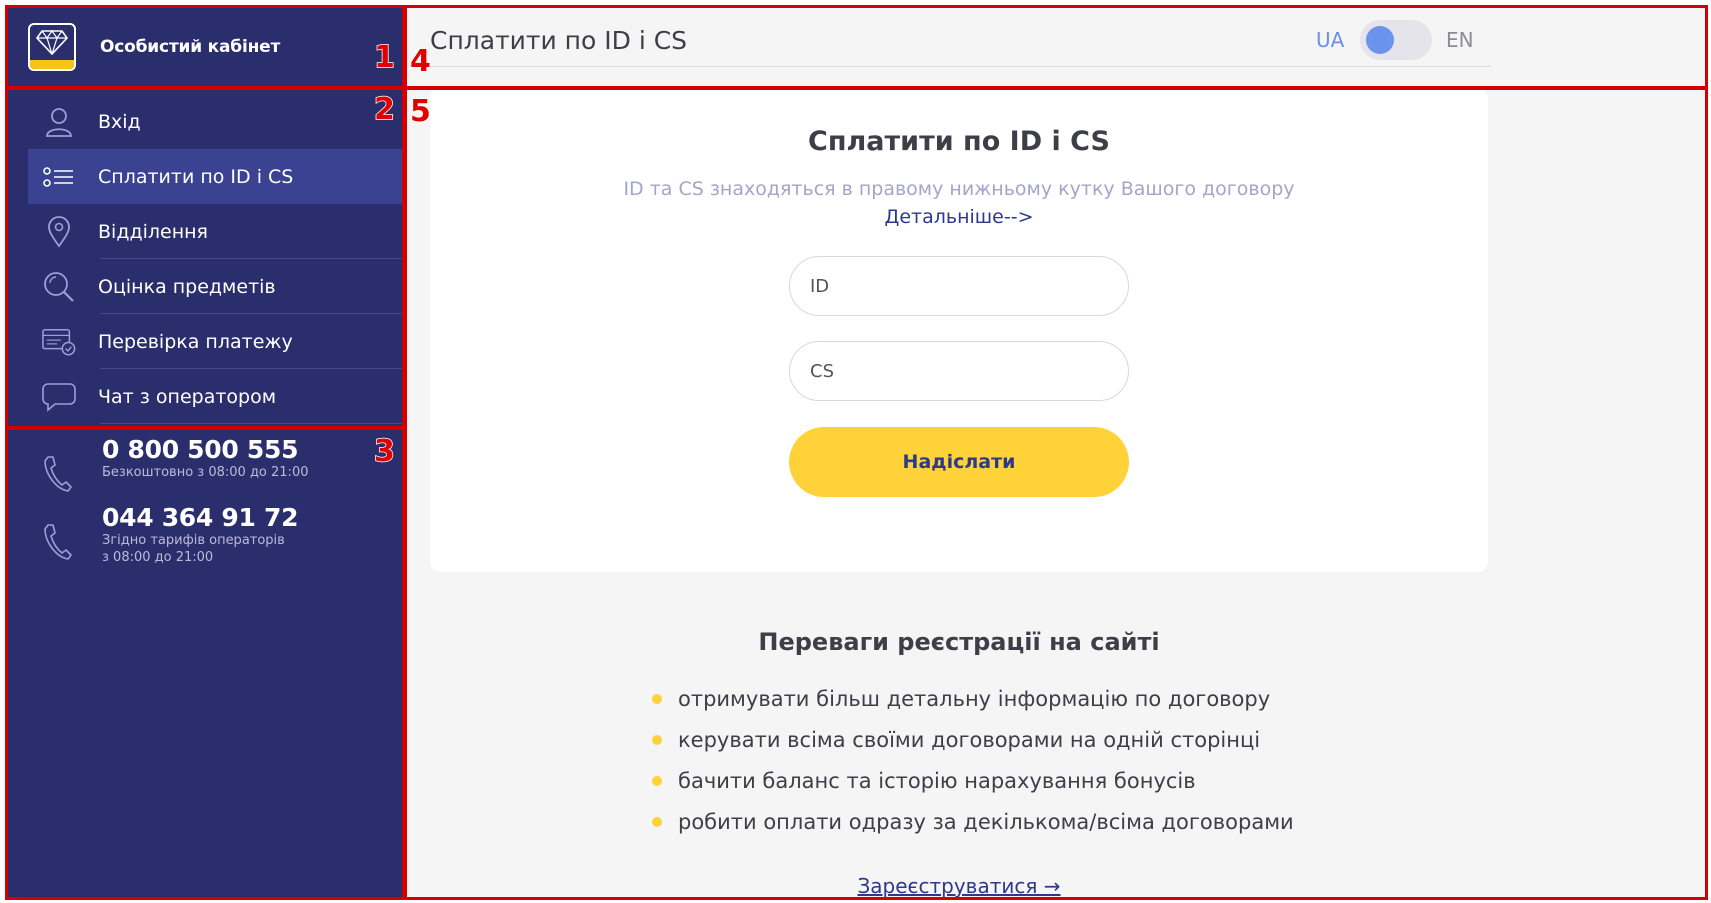  I want to click on toggle-knob, so click(1380, 40).